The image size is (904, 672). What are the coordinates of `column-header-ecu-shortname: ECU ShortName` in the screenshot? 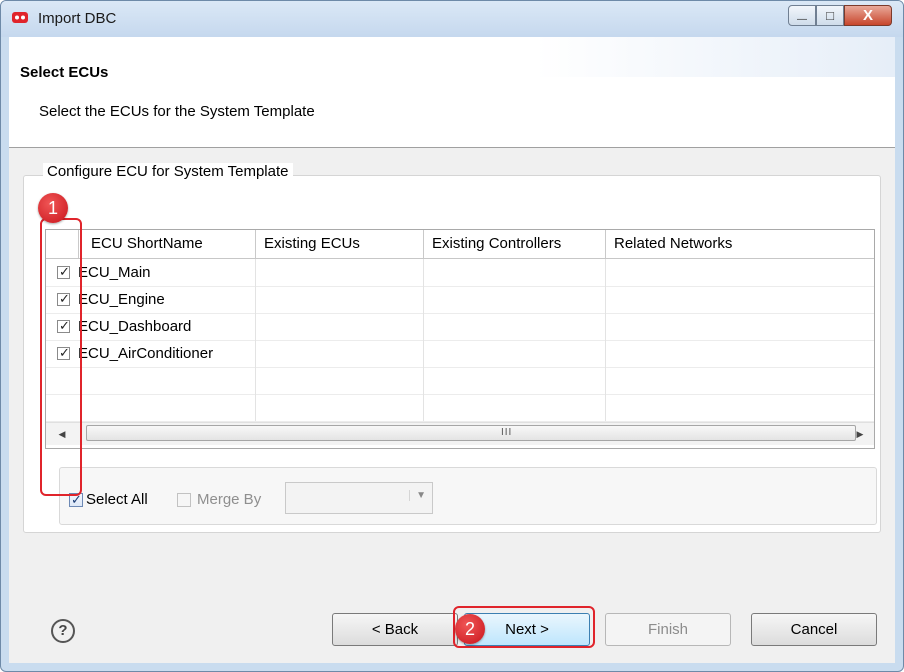 It's located at (167, 244).